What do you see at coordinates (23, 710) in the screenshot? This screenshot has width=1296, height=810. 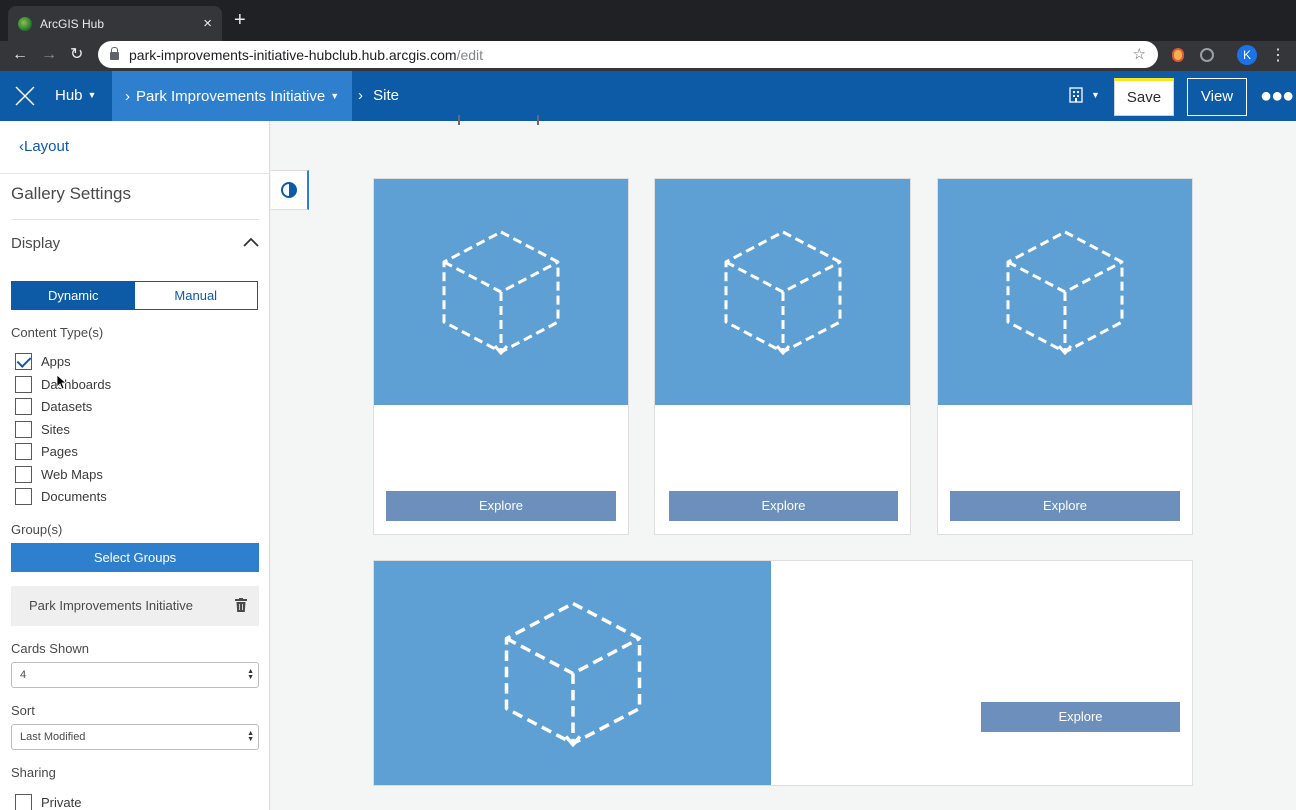 I see `sort-label: Sort` at bounding box center [23, 710].